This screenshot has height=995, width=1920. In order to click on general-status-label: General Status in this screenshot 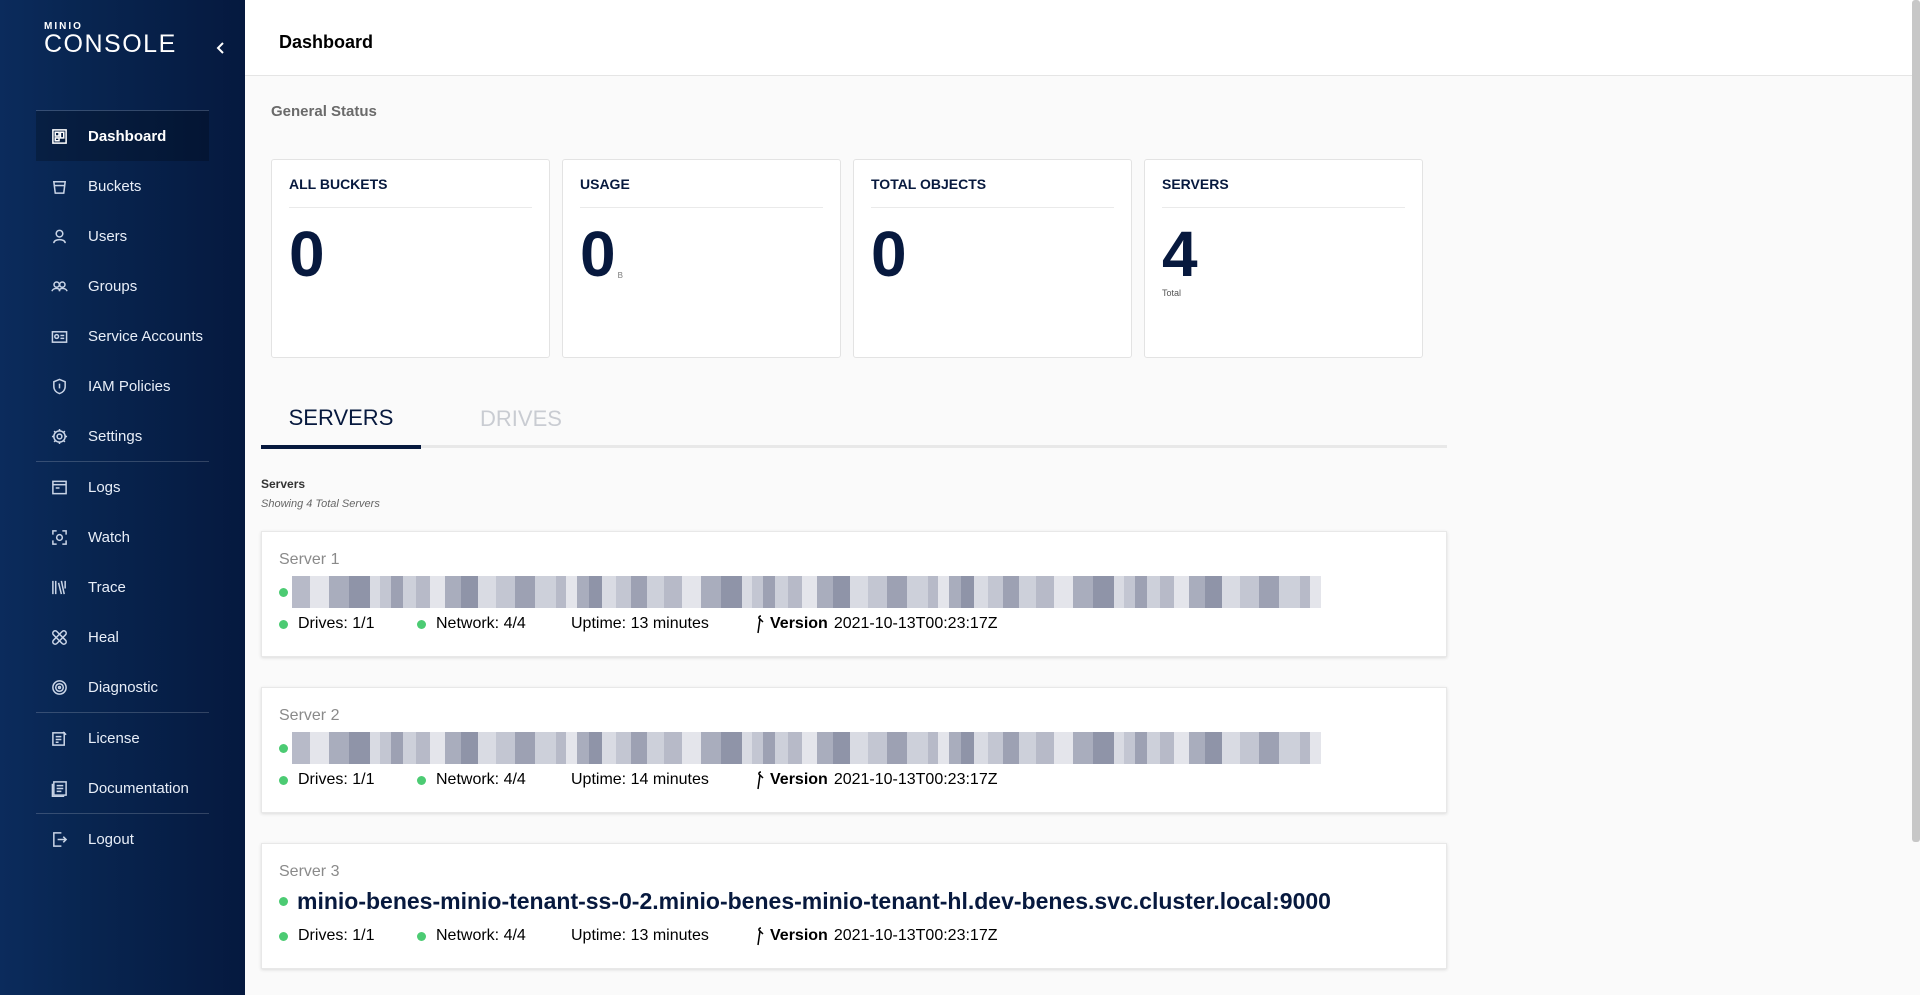, I will do `click(324, 111)`.